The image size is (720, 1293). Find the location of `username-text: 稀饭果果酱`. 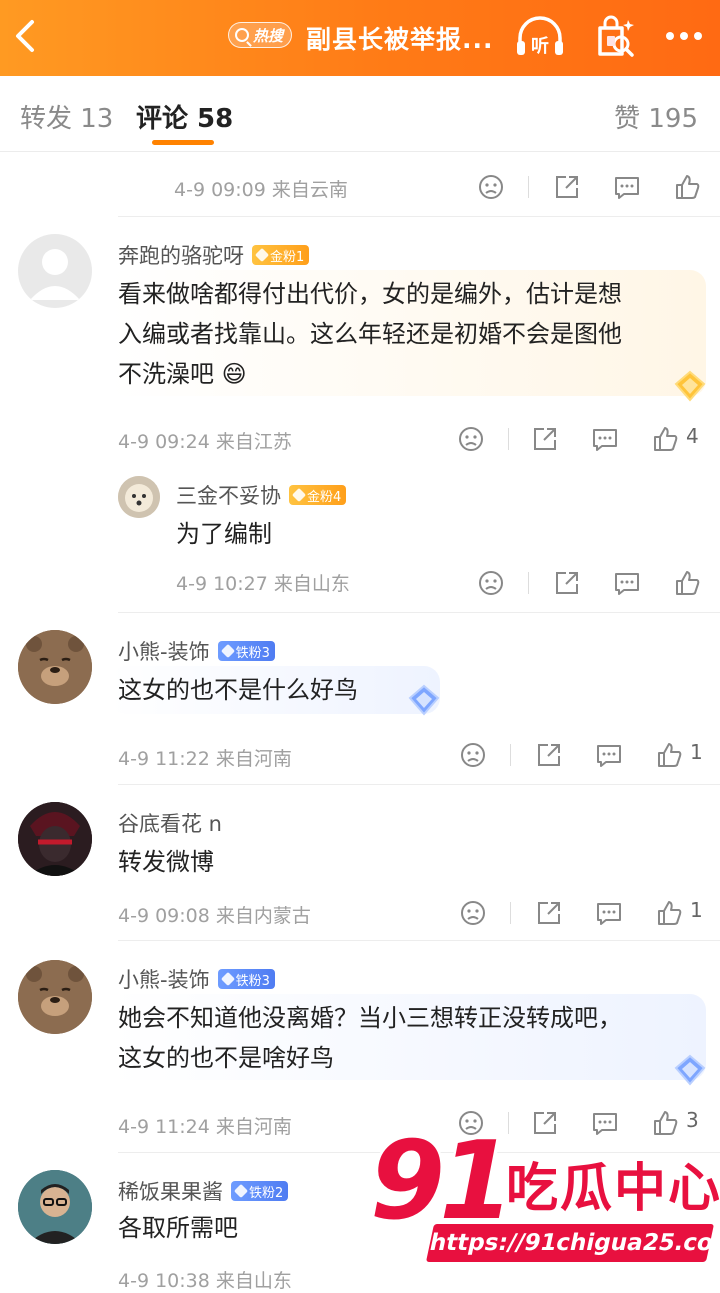

username-text: 稀饭果果酱 is located at coordinates (170, 1192).